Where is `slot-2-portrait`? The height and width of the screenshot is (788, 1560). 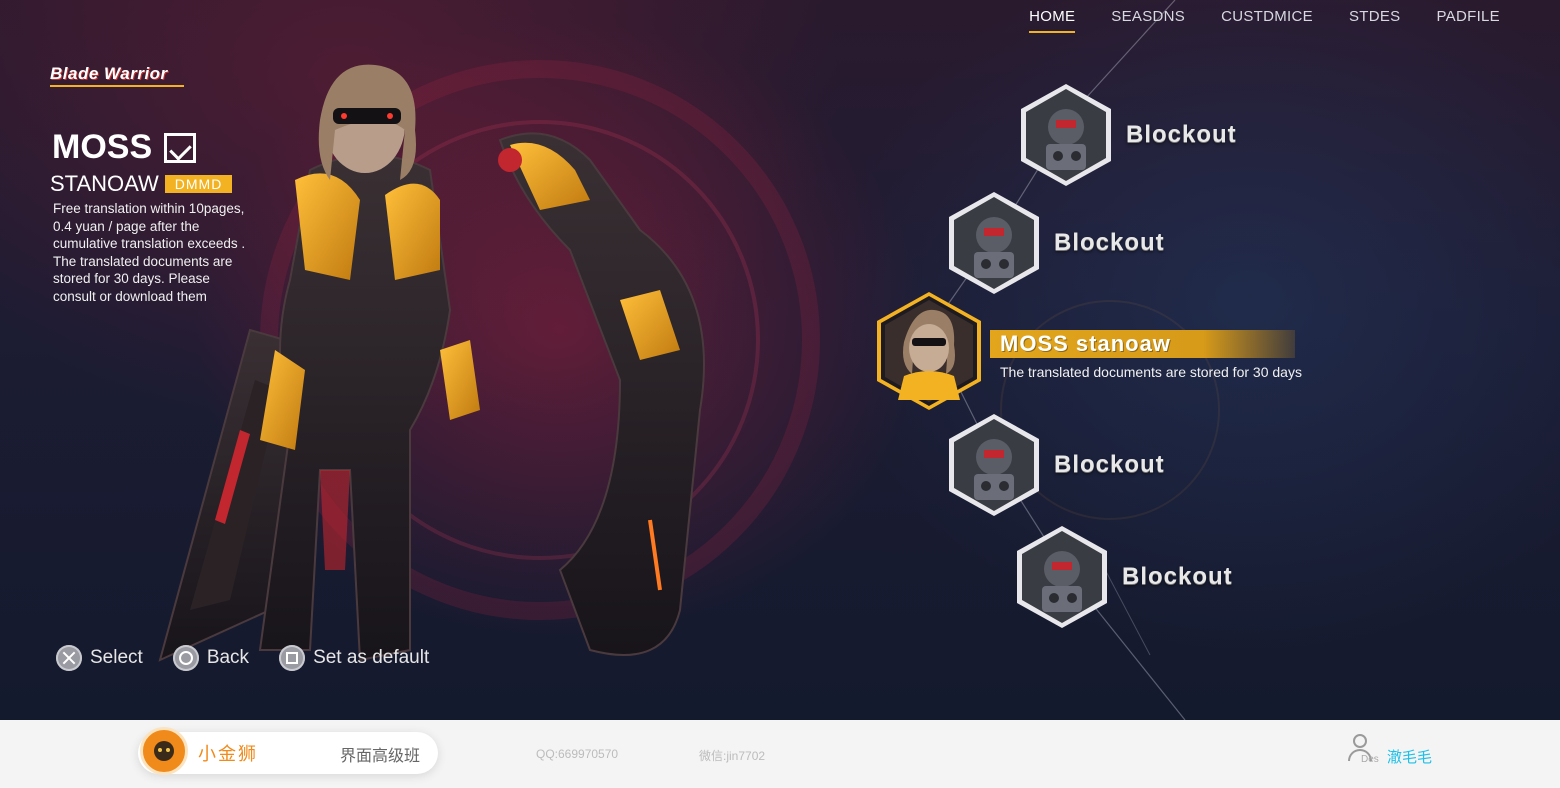 slot-2-portrait is located at coordinates (994, 243).